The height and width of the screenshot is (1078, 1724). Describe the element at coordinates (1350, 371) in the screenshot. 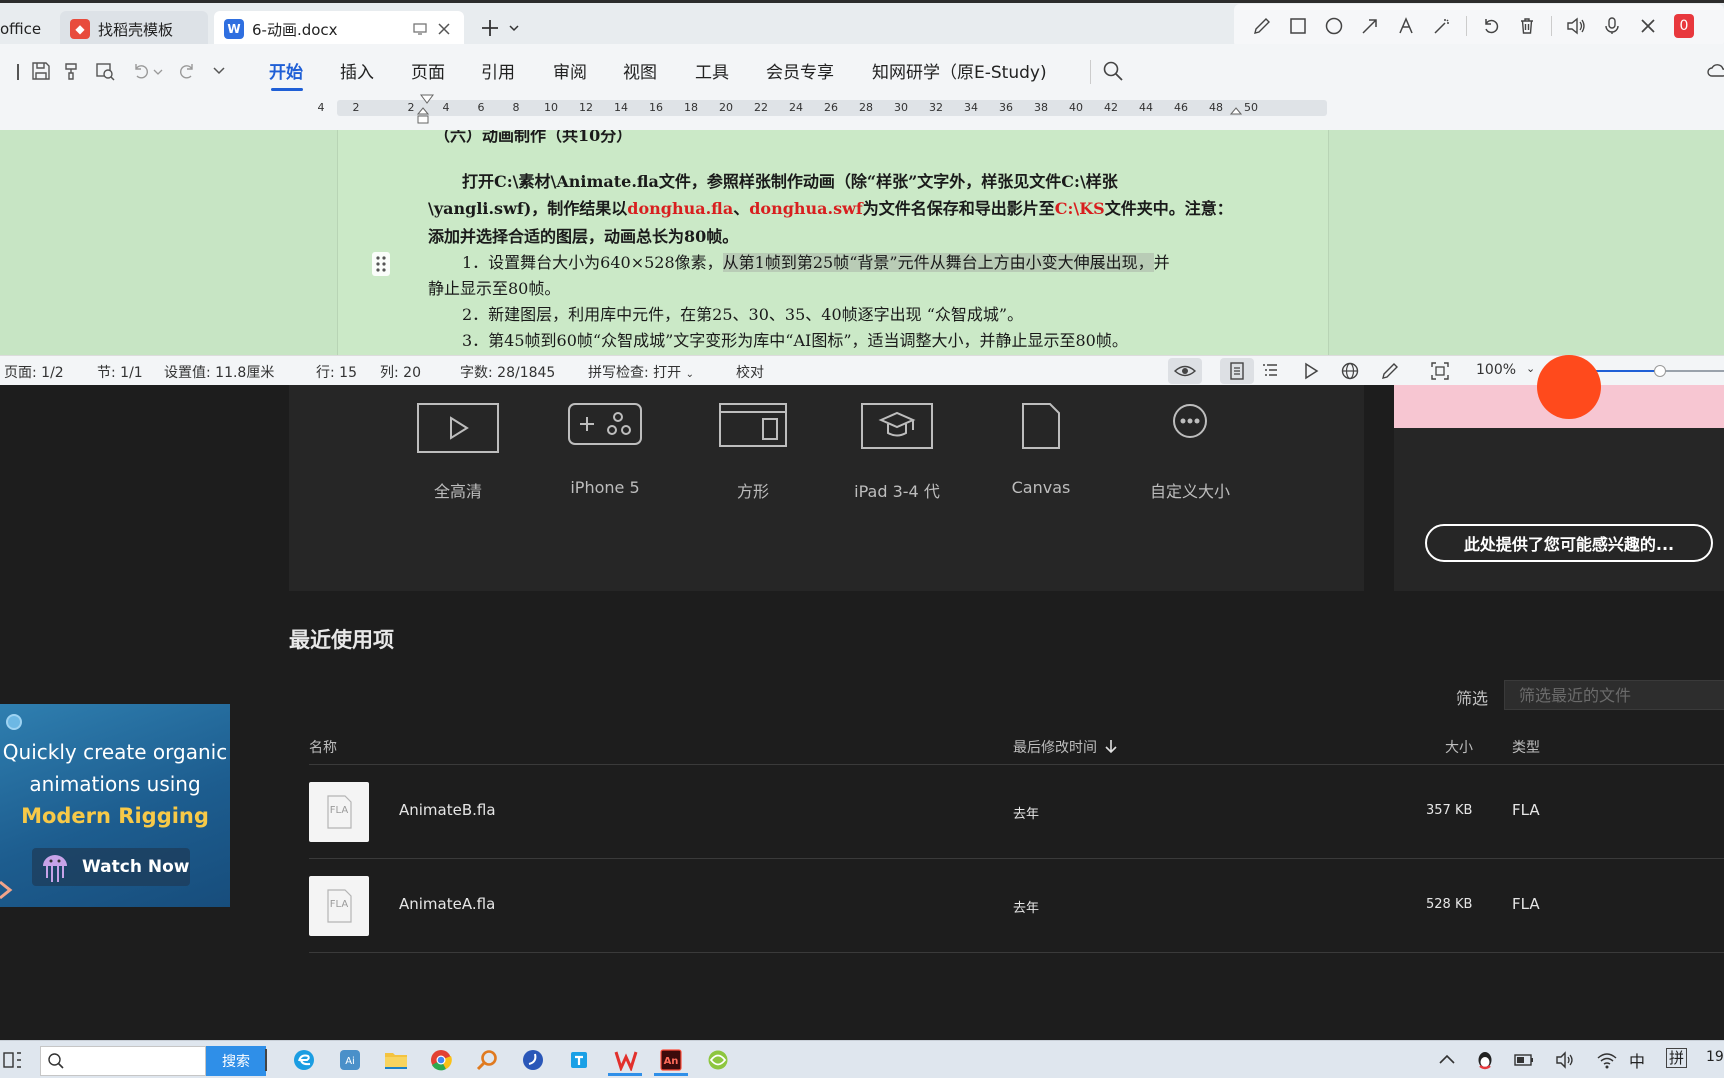

I see `web-view-icon` at that location.